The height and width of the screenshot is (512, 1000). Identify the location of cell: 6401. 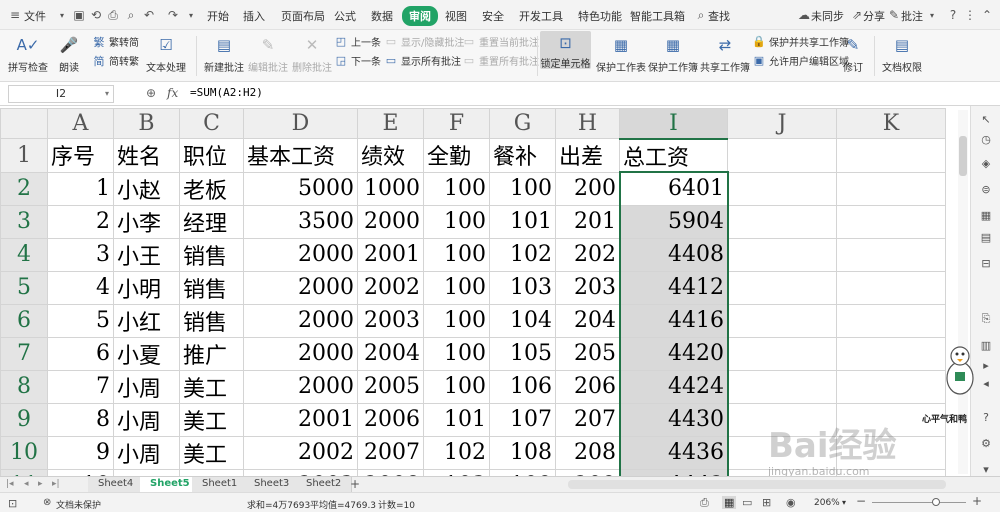
(673, 188).